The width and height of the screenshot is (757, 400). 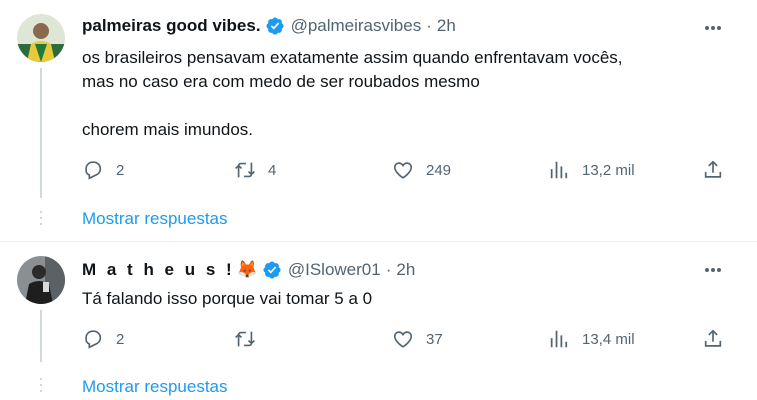 I want to click on action-bar: 2 37 13,4 mil, so click(x=407, y=340).